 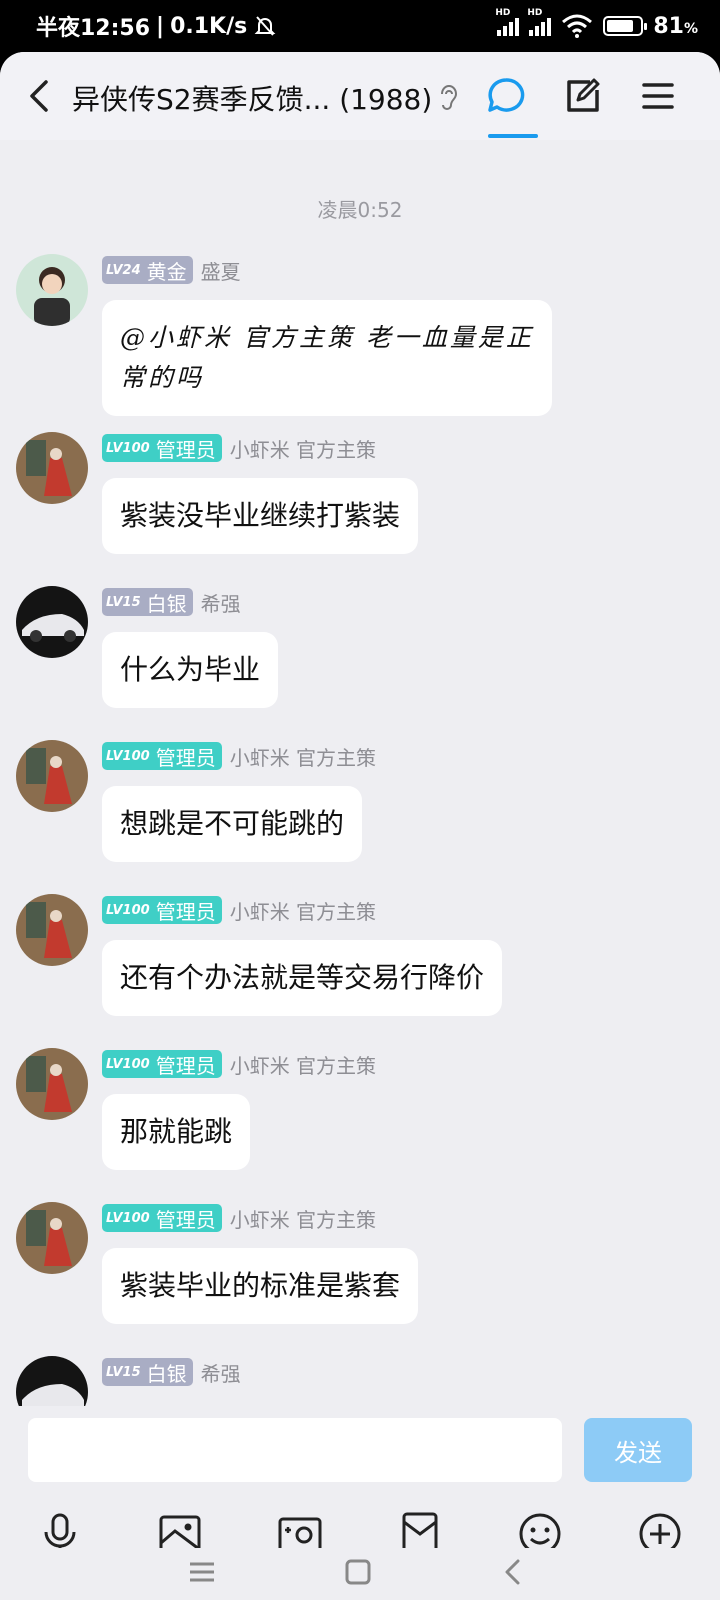 I want to click on signal-icon-2: HD, so click(x=539, y=22).